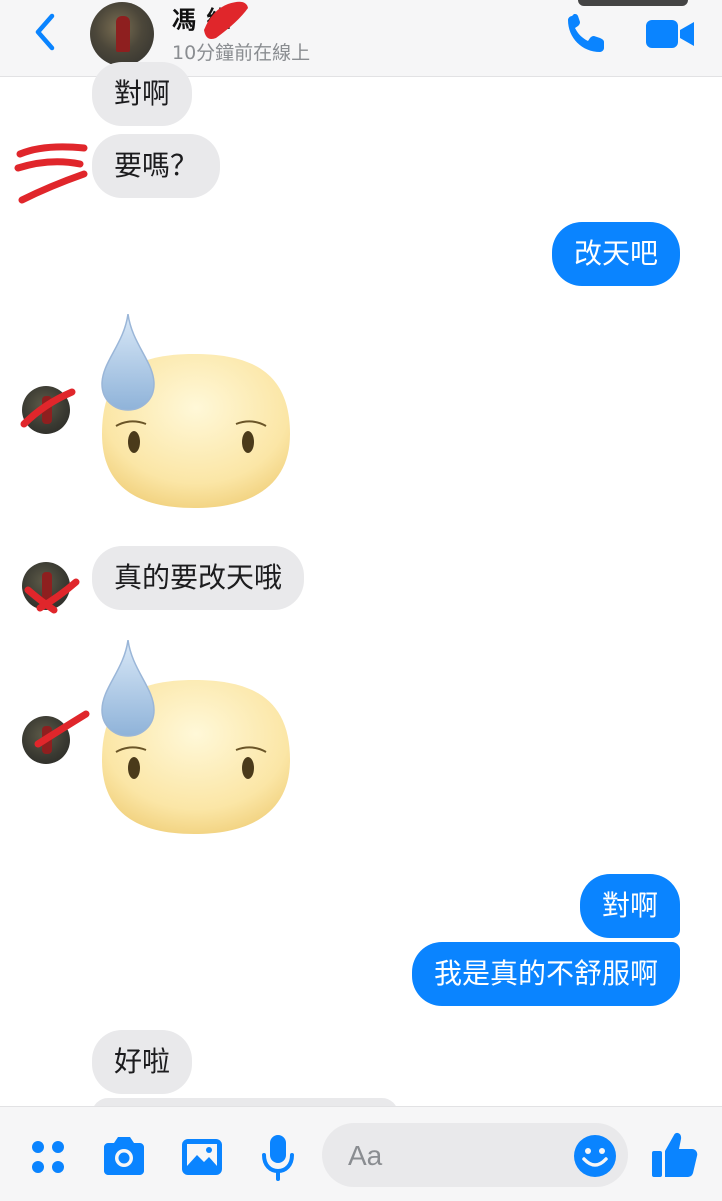  Describe the element at coordinates (202, 1157) in the screenshot. I see `image-icon` at that location.